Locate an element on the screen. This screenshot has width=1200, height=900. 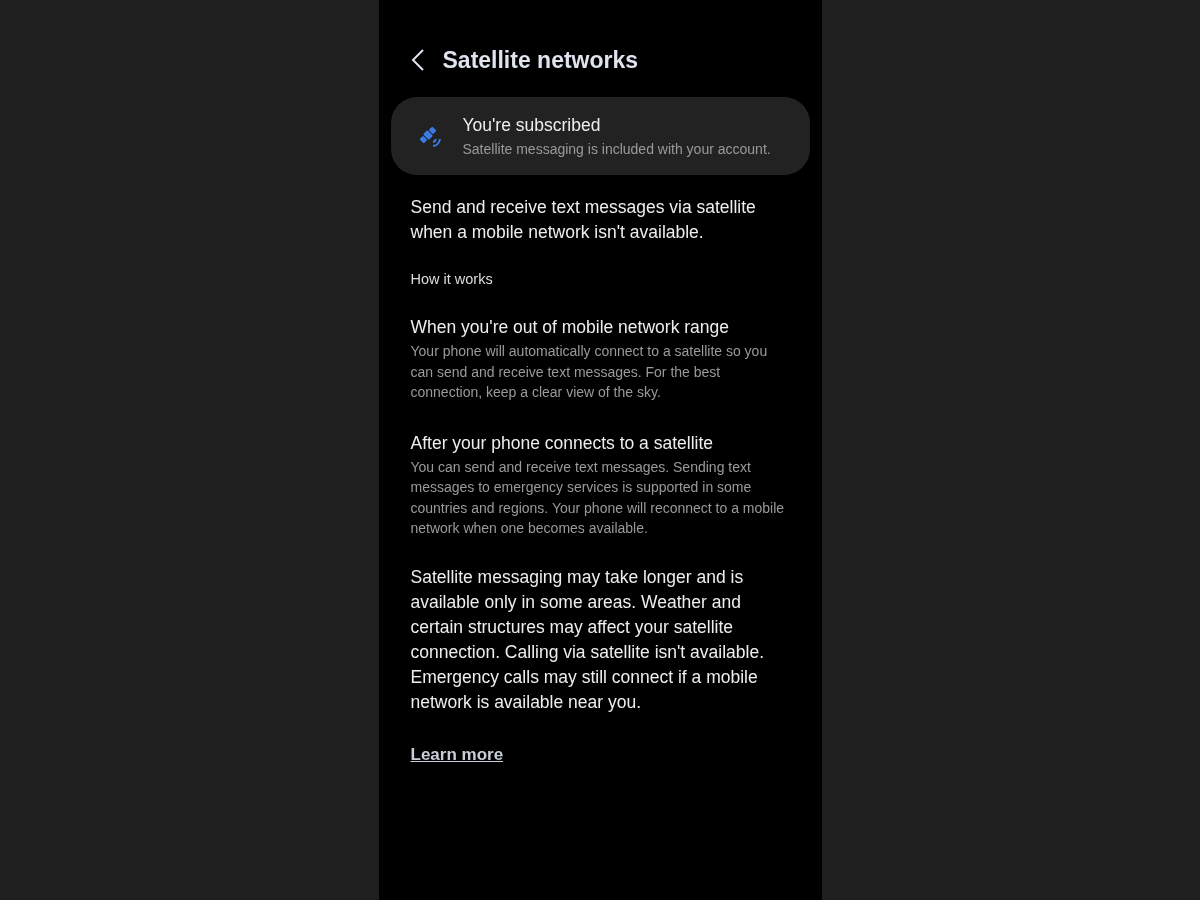
card-title: You're subscribed is located at coordinates (532, 125).